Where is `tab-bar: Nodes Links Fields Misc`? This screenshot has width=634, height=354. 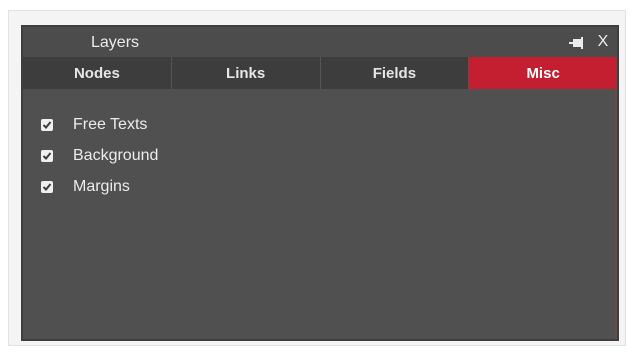
tab-bar: Nodes Links Fields Misc is located at coordinates (320, 73).